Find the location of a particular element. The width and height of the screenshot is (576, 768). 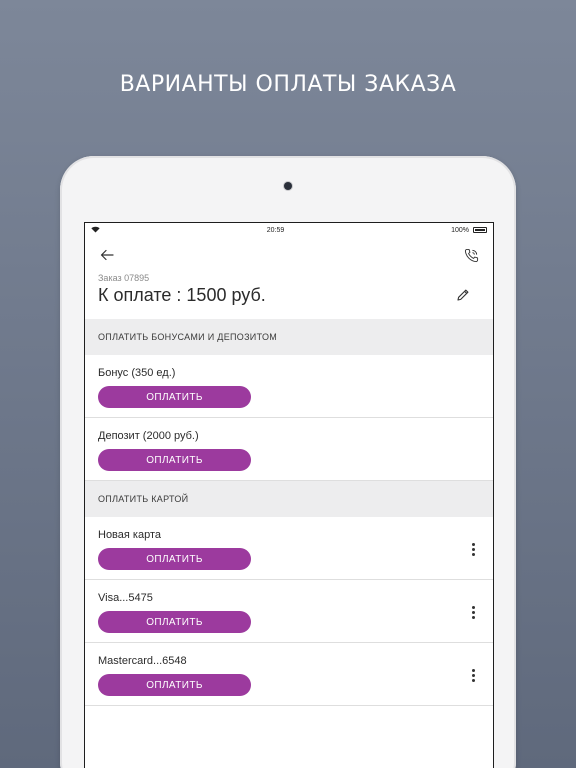

battery-icon is located at coordinates (480, 230).